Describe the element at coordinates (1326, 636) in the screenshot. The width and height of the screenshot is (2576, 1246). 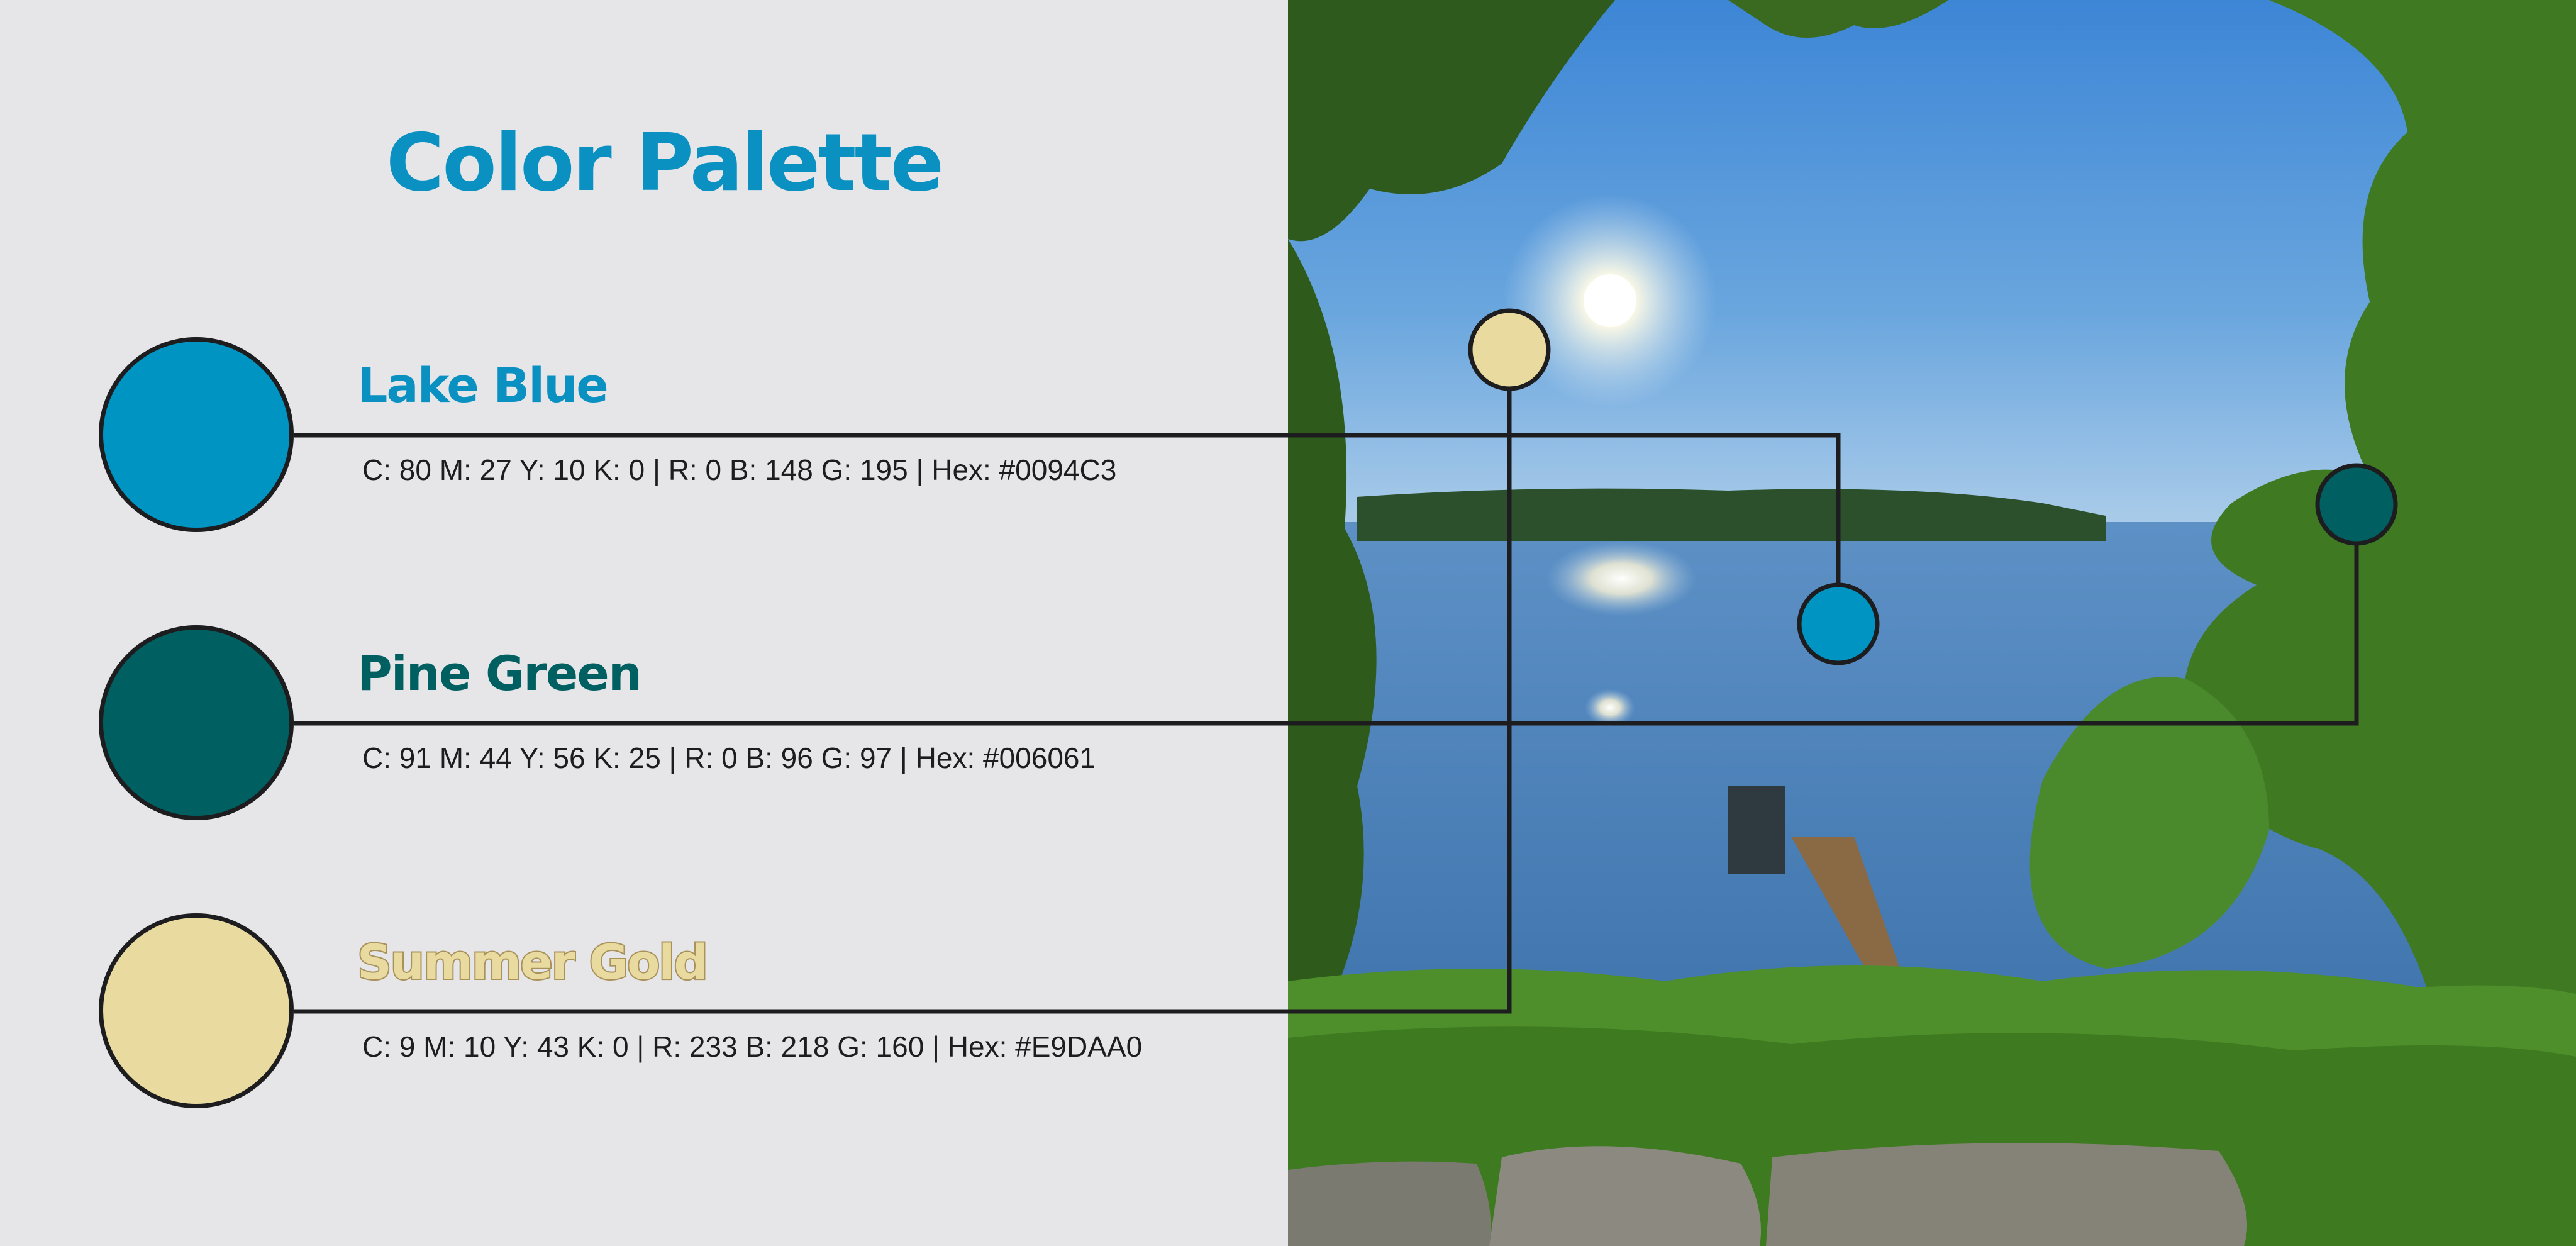
I see `connector-pine-green` at that location.